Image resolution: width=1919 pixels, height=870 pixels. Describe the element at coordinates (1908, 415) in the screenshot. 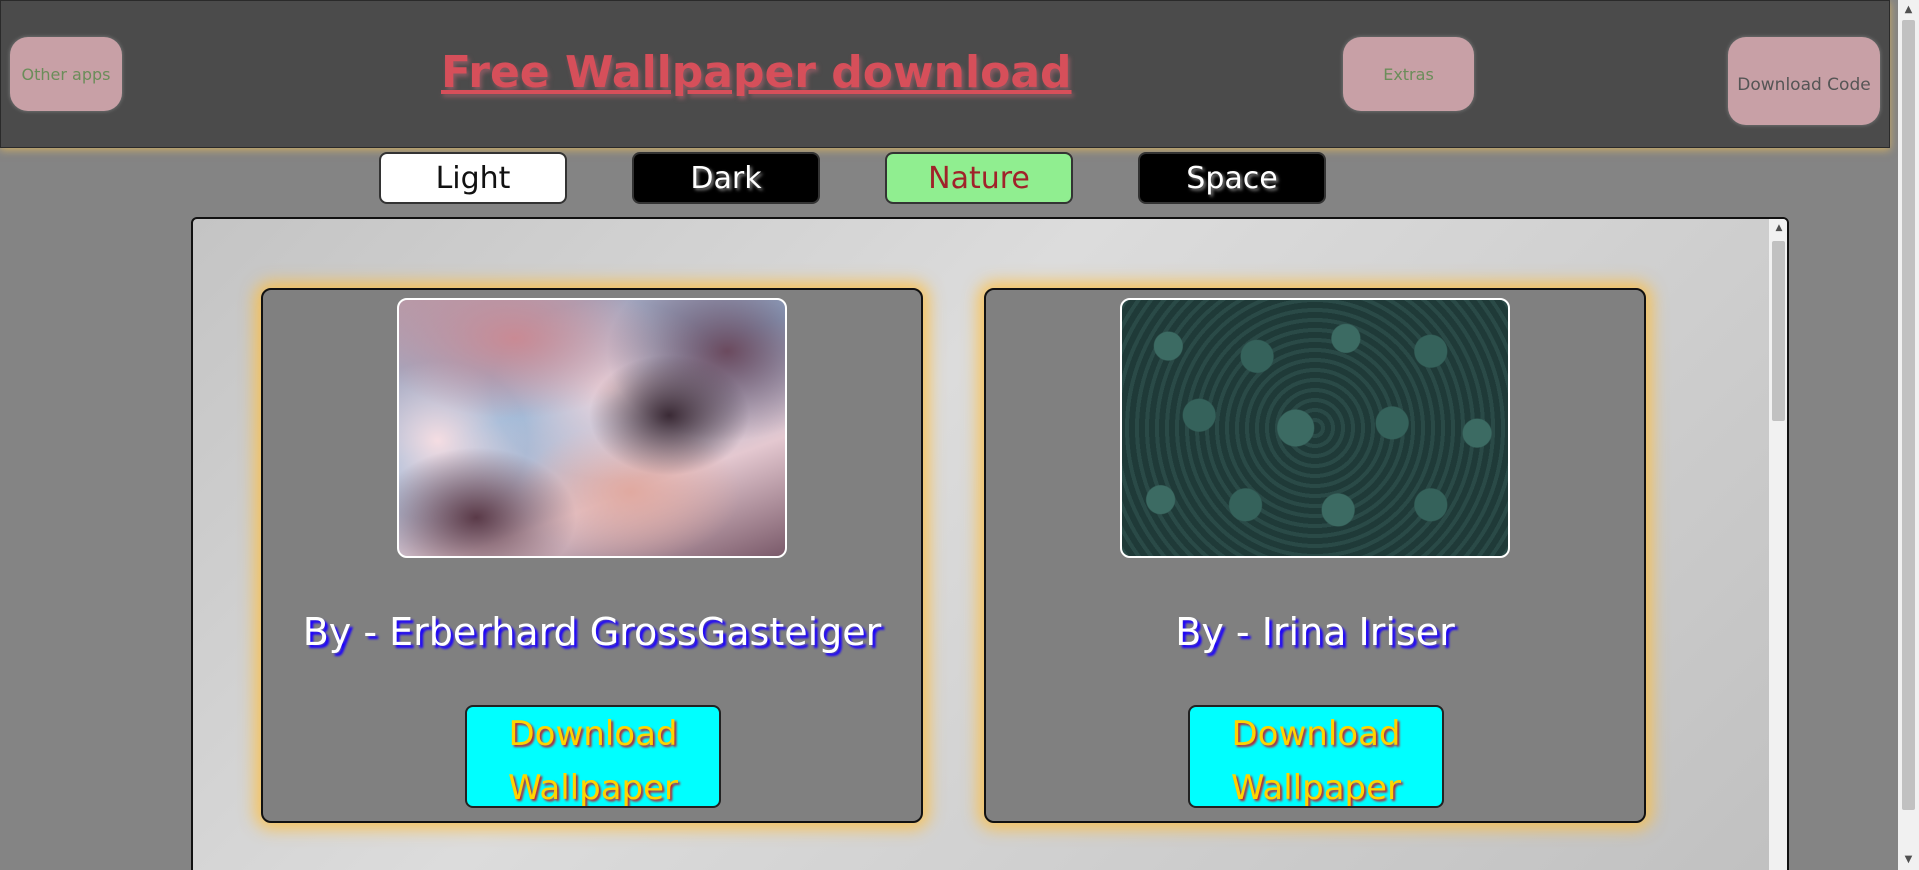

I see `page-scrollbar-thumb` at that location.